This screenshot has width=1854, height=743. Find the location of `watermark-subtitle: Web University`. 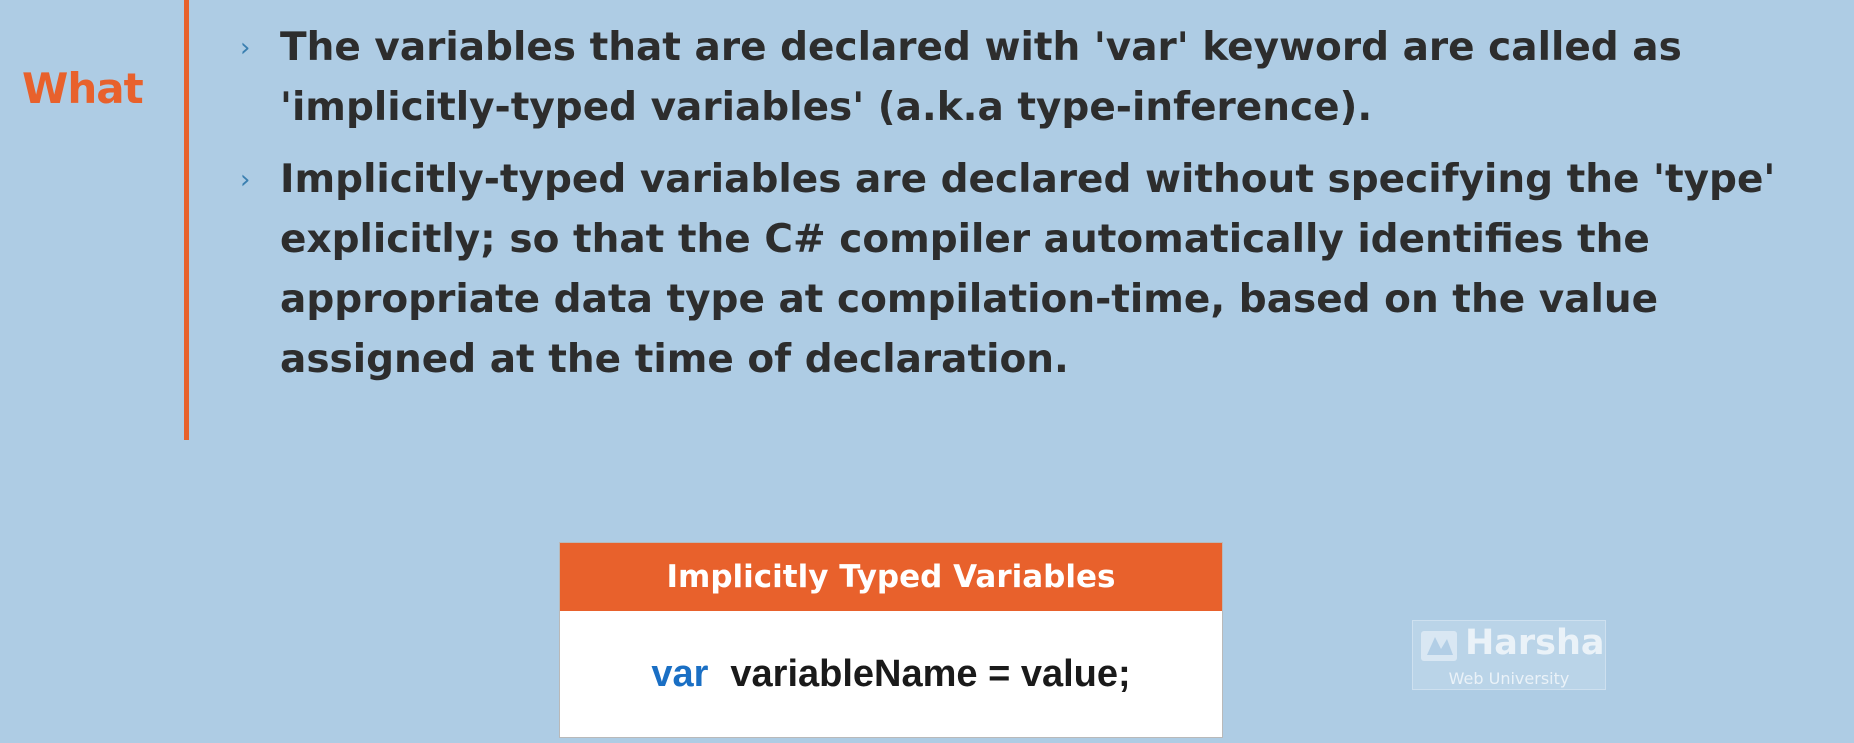

watermark-subtitle: Web University is located at coordinates (1509, 678).